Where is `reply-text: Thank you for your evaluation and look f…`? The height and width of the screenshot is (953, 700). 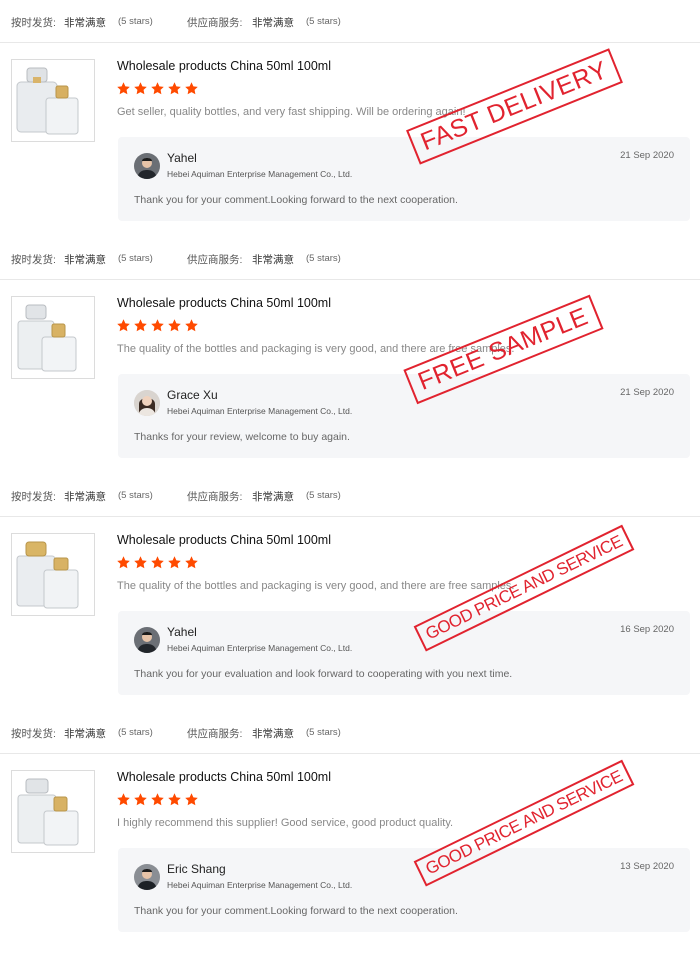 reply-text: Thank you for your evaluation and look f… is located at coordinates (323, 674).